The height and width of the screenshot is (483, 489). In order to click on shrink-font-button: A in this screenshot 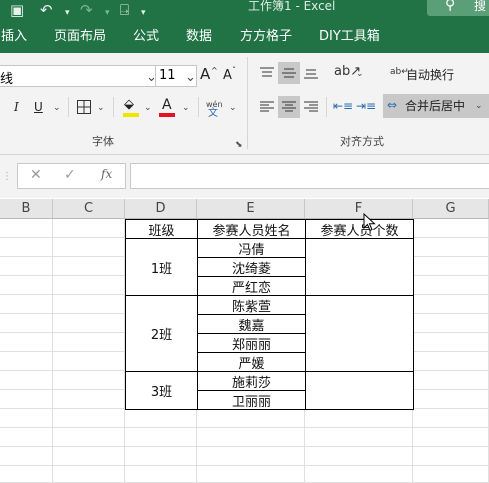, I will do `click(227, 76)`.